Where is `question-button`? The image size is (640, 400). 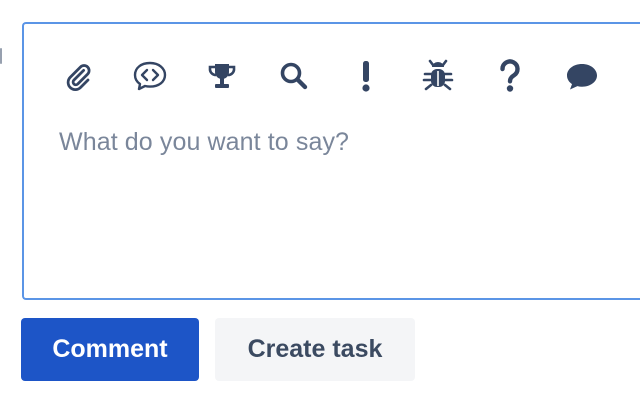 question-button is located at coordinates (510, 76).